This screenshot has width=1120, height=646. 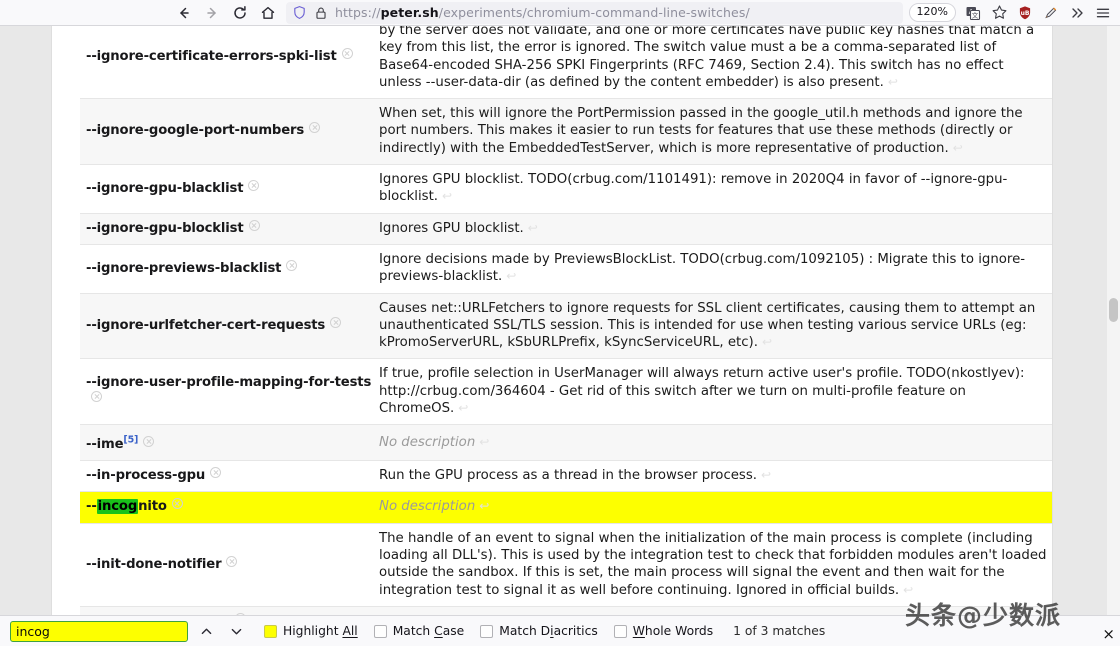 What do you see at coordinates (206, 325) in the screenshot?
I see `switch-name: --ignore-urlfetcher-cert-requests` at bounding box center [206, 325].